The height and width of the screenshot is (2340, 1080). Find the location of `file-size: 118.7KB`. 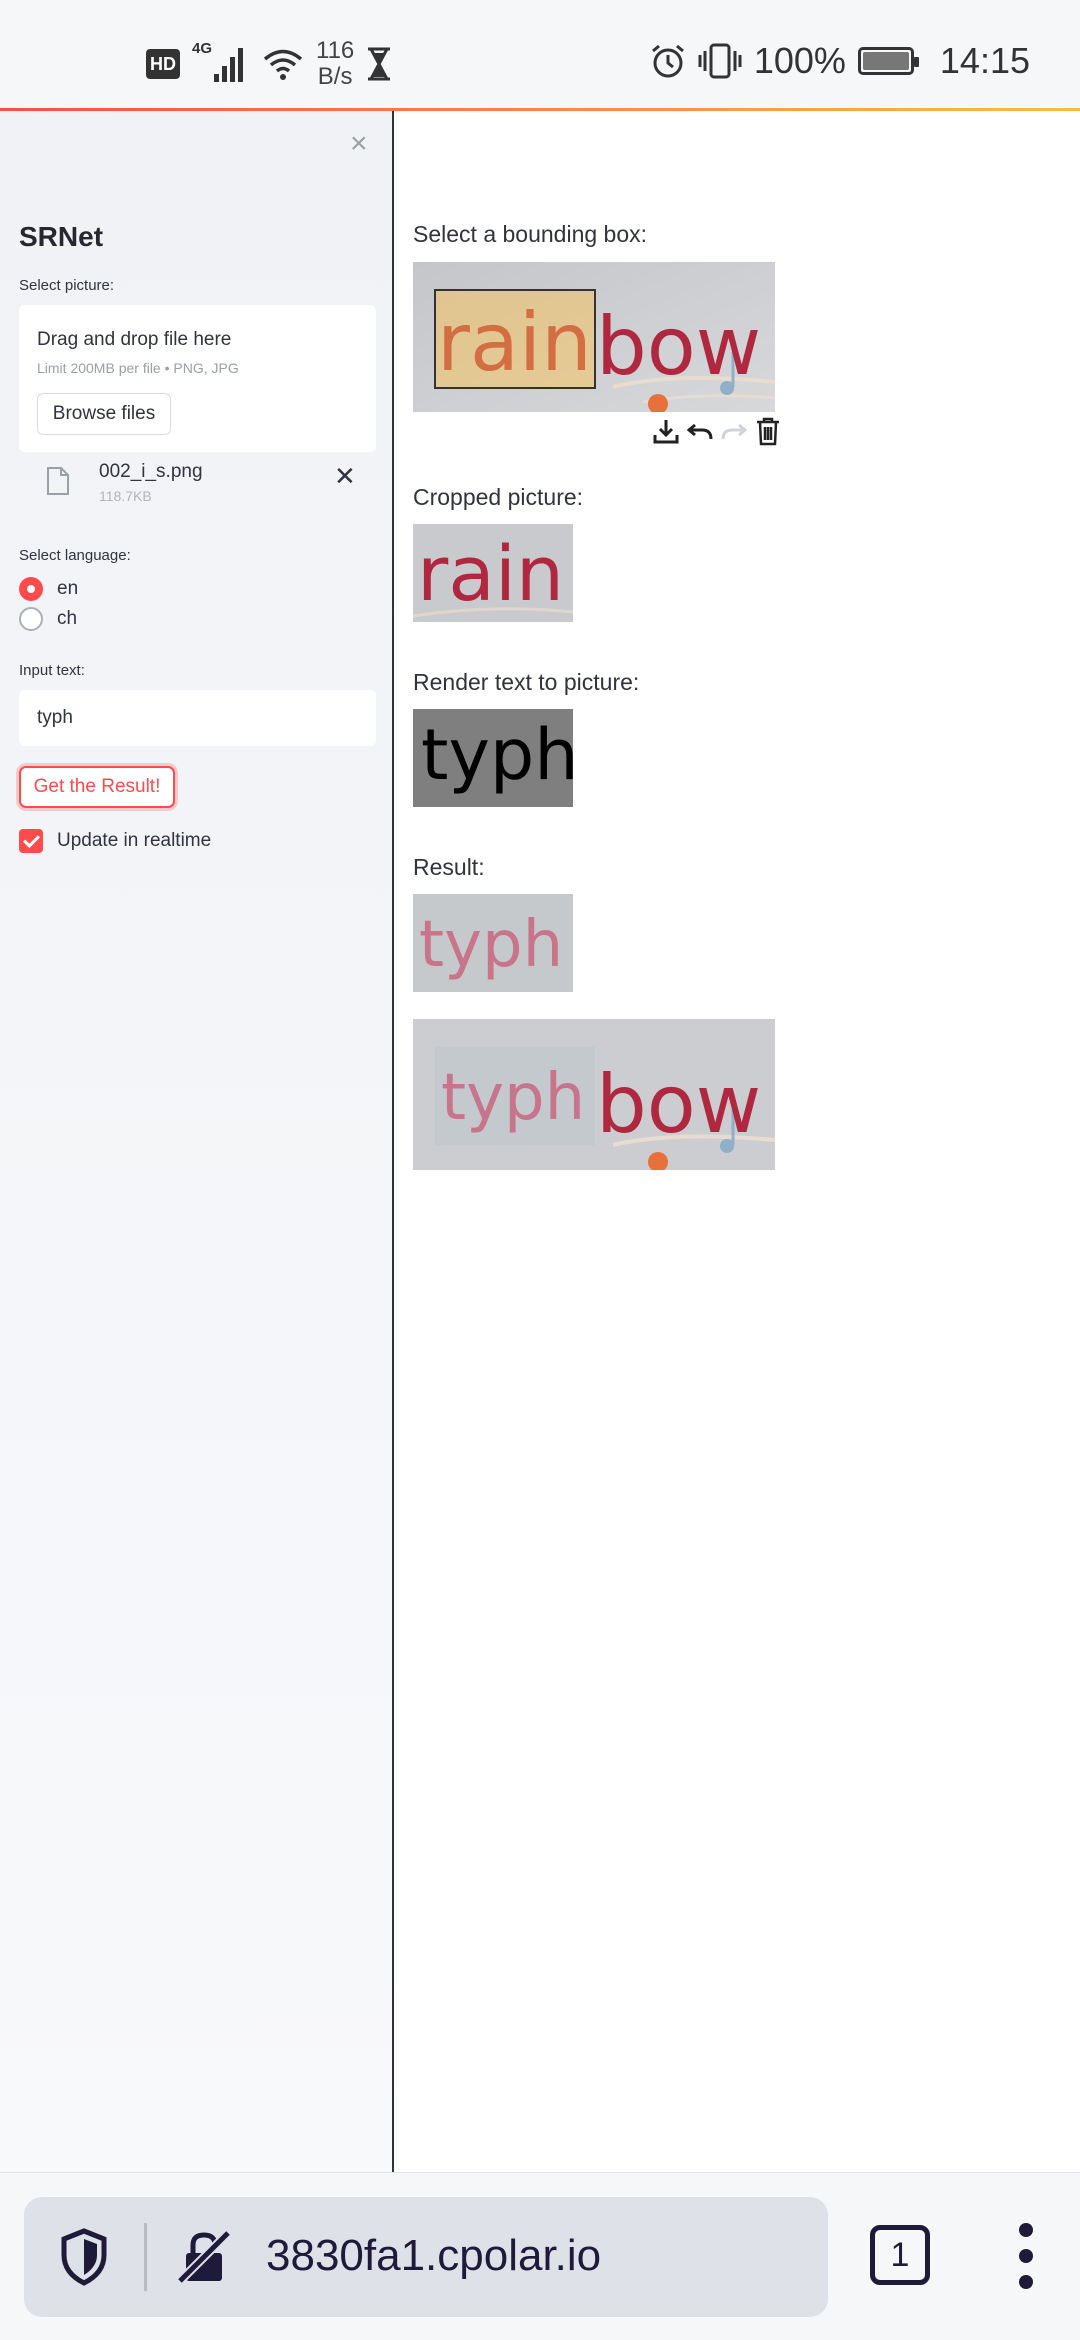

file-size: 118.7KB is located at coordinates (125, 496).